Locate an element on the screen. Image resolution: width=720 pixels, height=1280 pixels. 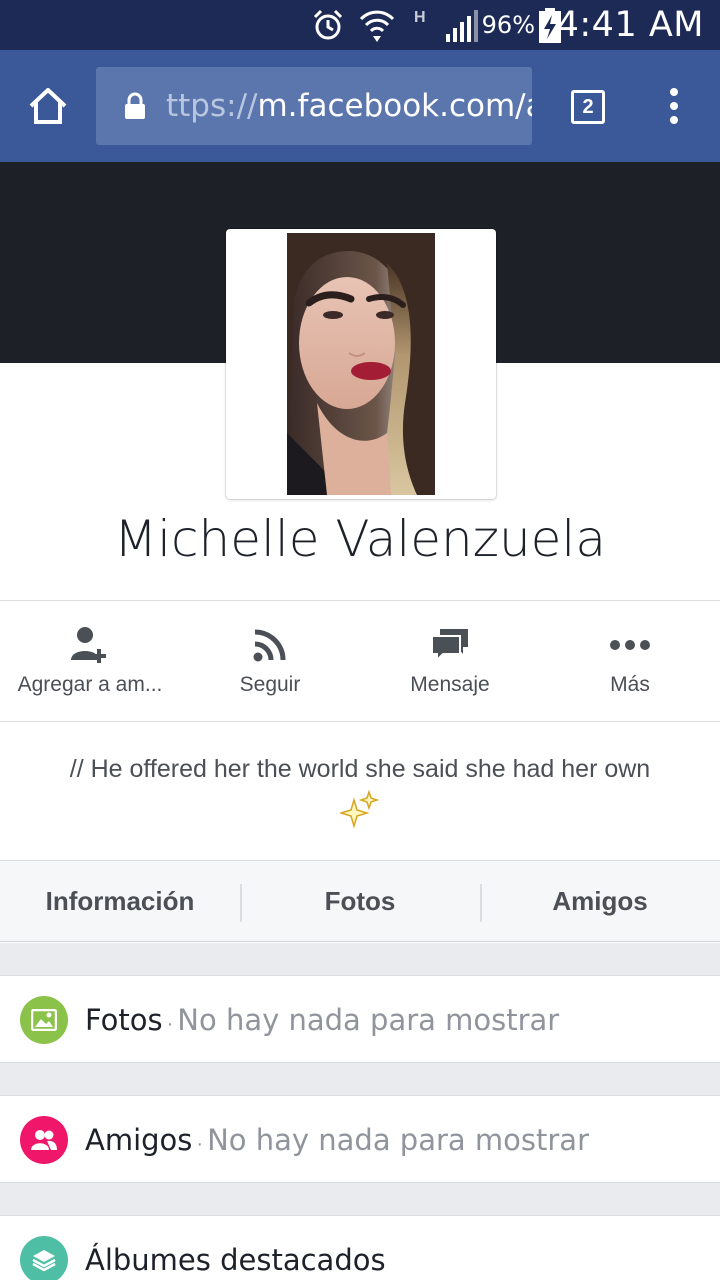
lock-icon is located at coordinates (135, 105).